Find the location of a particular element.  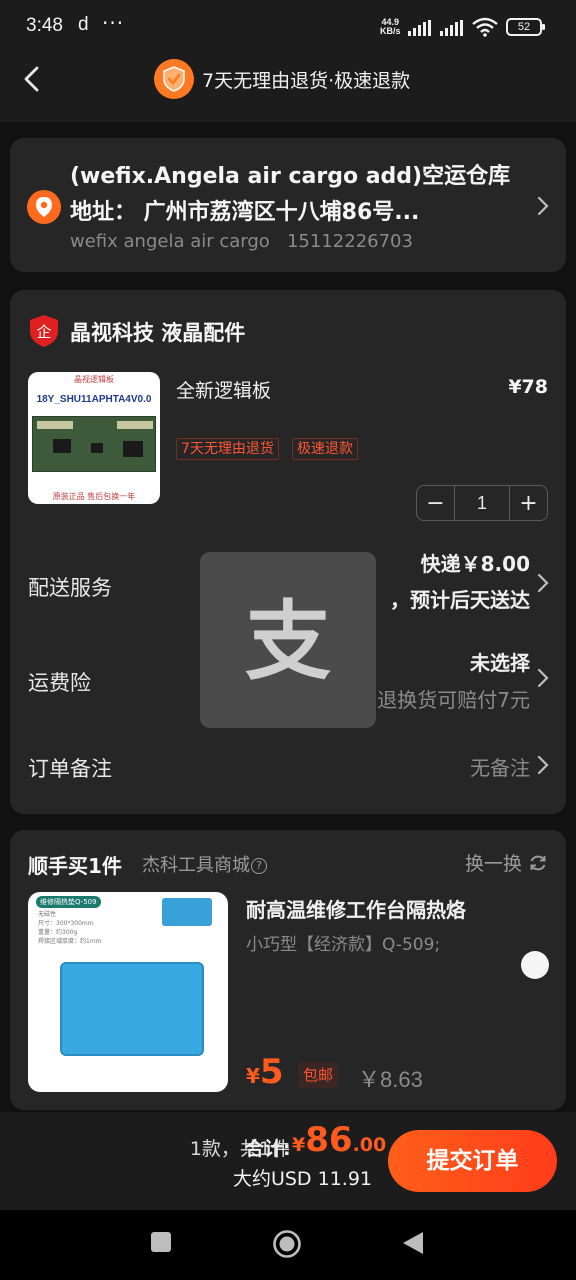

wifi-icon is located at coordinates (485, 27).